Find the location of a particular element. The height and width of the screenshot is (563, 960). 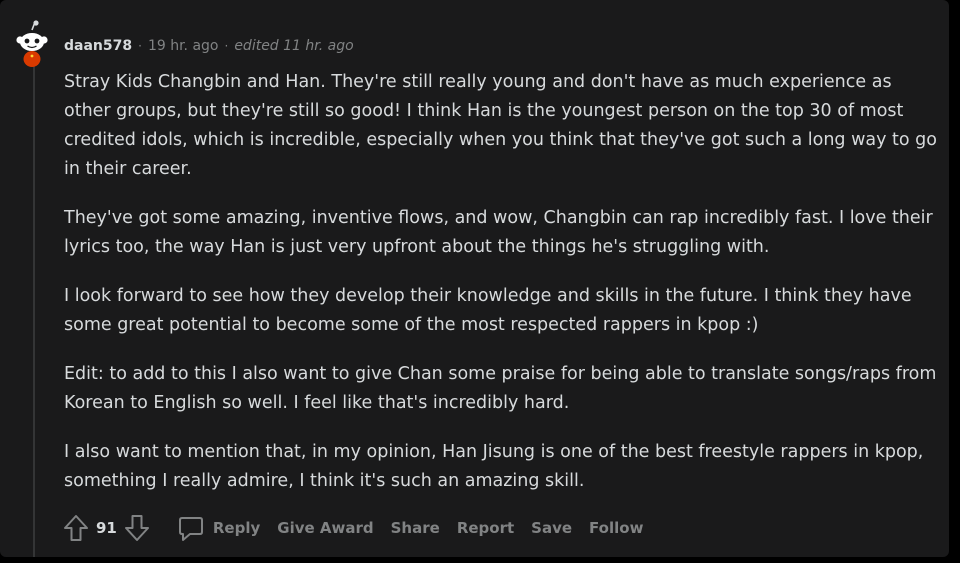

report-button: Report is located at coordinates (485, 528).